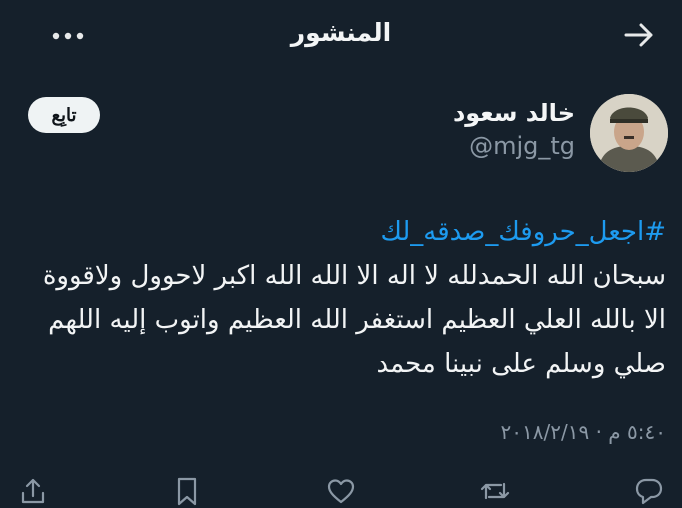  Describe the element at coordinates (341, 232) in the screenshot. I see `hashtag-link: #اجعل_حروفك_صدقه_لك` at that location.